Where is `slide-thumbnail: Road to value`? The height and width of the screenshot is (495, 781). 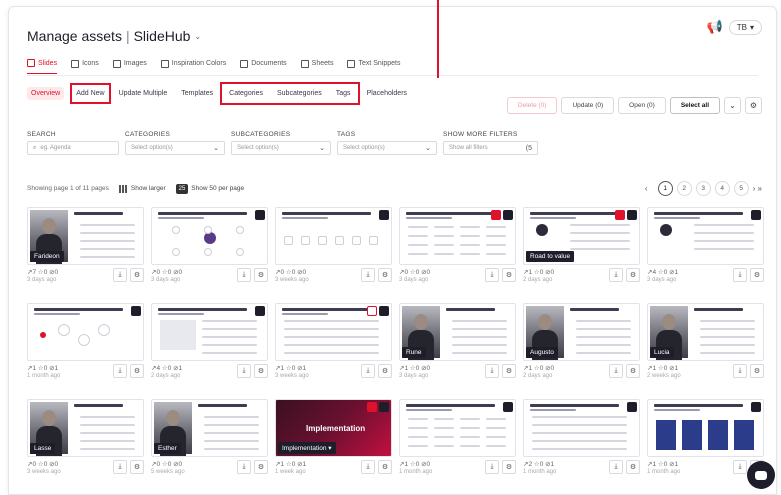 slide-thumbnail: Road to value is located at coordinates (581, 236).